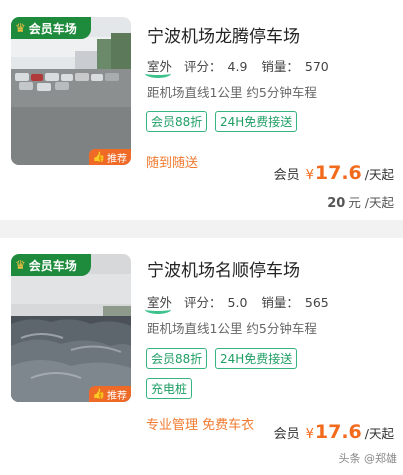 This screenshot has height=475, width=403. Describe the element at coordinates (169, 388) in the screenshot. I see `charging-badge: 充电桩` at that location.